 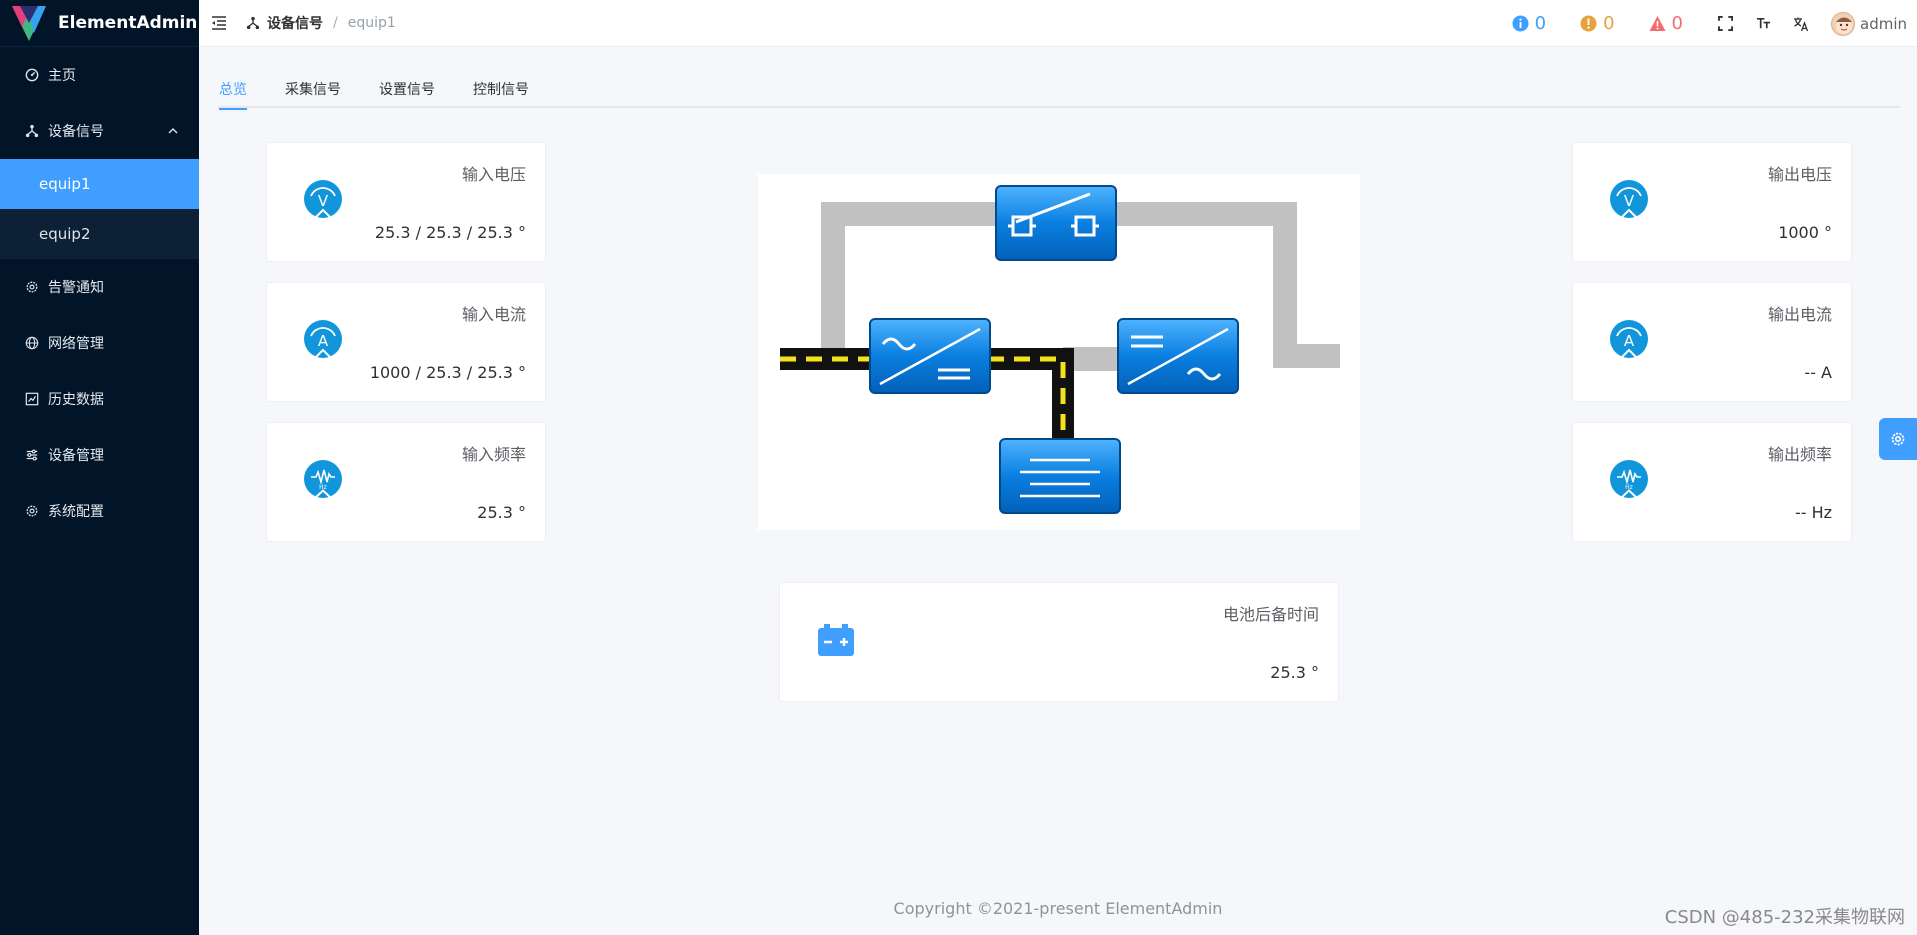 I want to click on card-title: 输入电流, so click(x=493, y=314).